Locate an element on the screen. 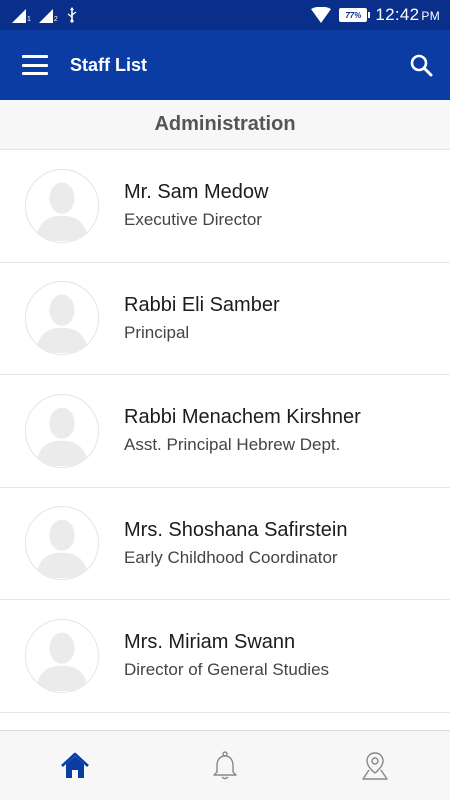 The height and width of the screenshot is (800, 450). staff-name: Mrs. Miriam Swann is located at coordinates (210, 642).